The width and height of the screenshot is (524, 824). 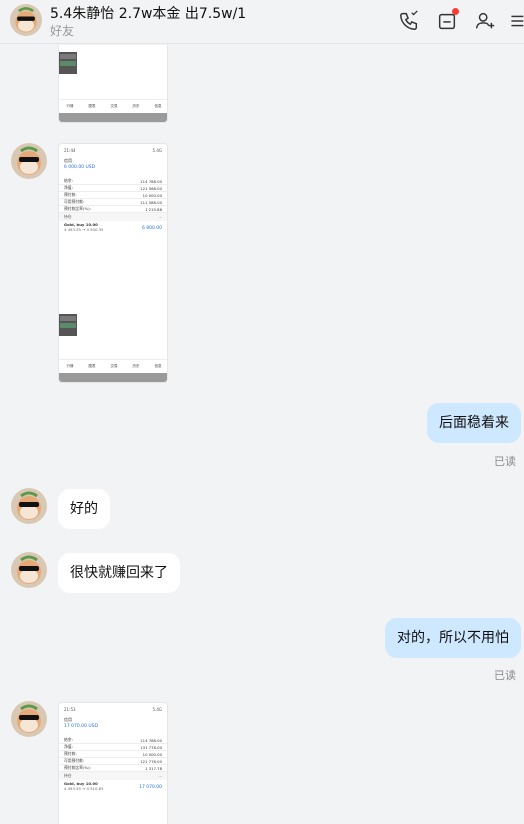 I want to click on account-row: 预付款比率(%): 1 215.88, so click(x=113, y=209).